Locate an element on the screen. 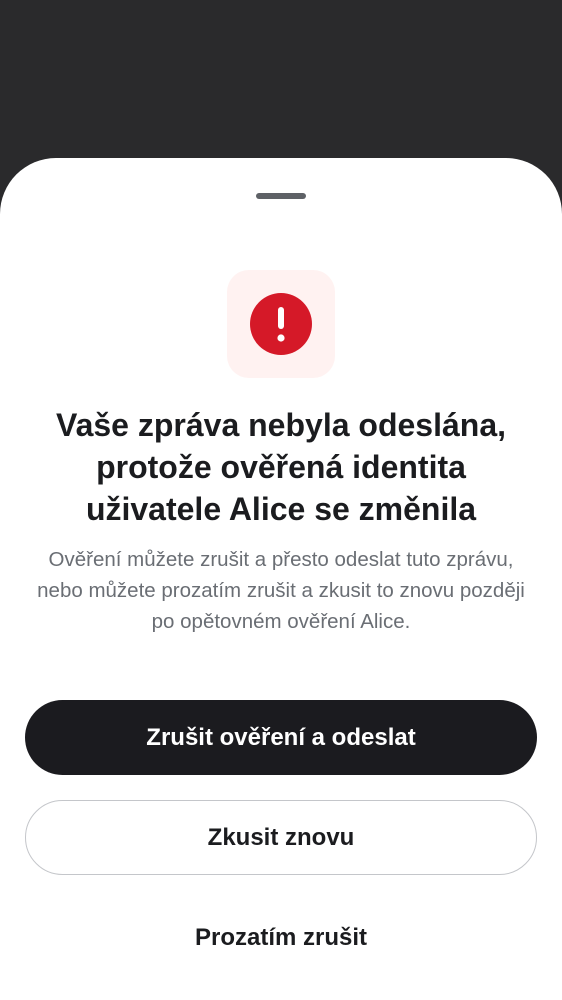 The width and height of the screenshot is (562, 1000). alert-icon-tile is located at coordinates (281, 324).